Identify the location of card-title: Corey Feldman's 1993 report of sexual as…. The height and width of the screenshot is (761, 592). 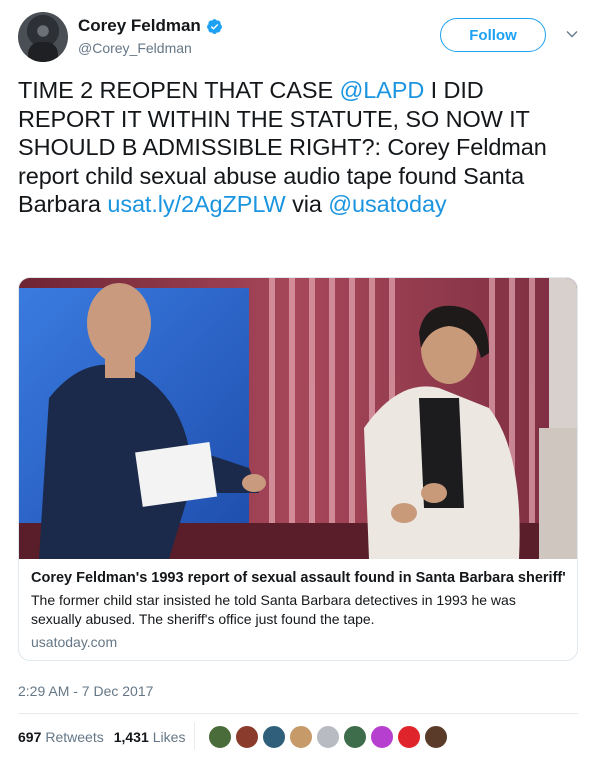
(298, 578).